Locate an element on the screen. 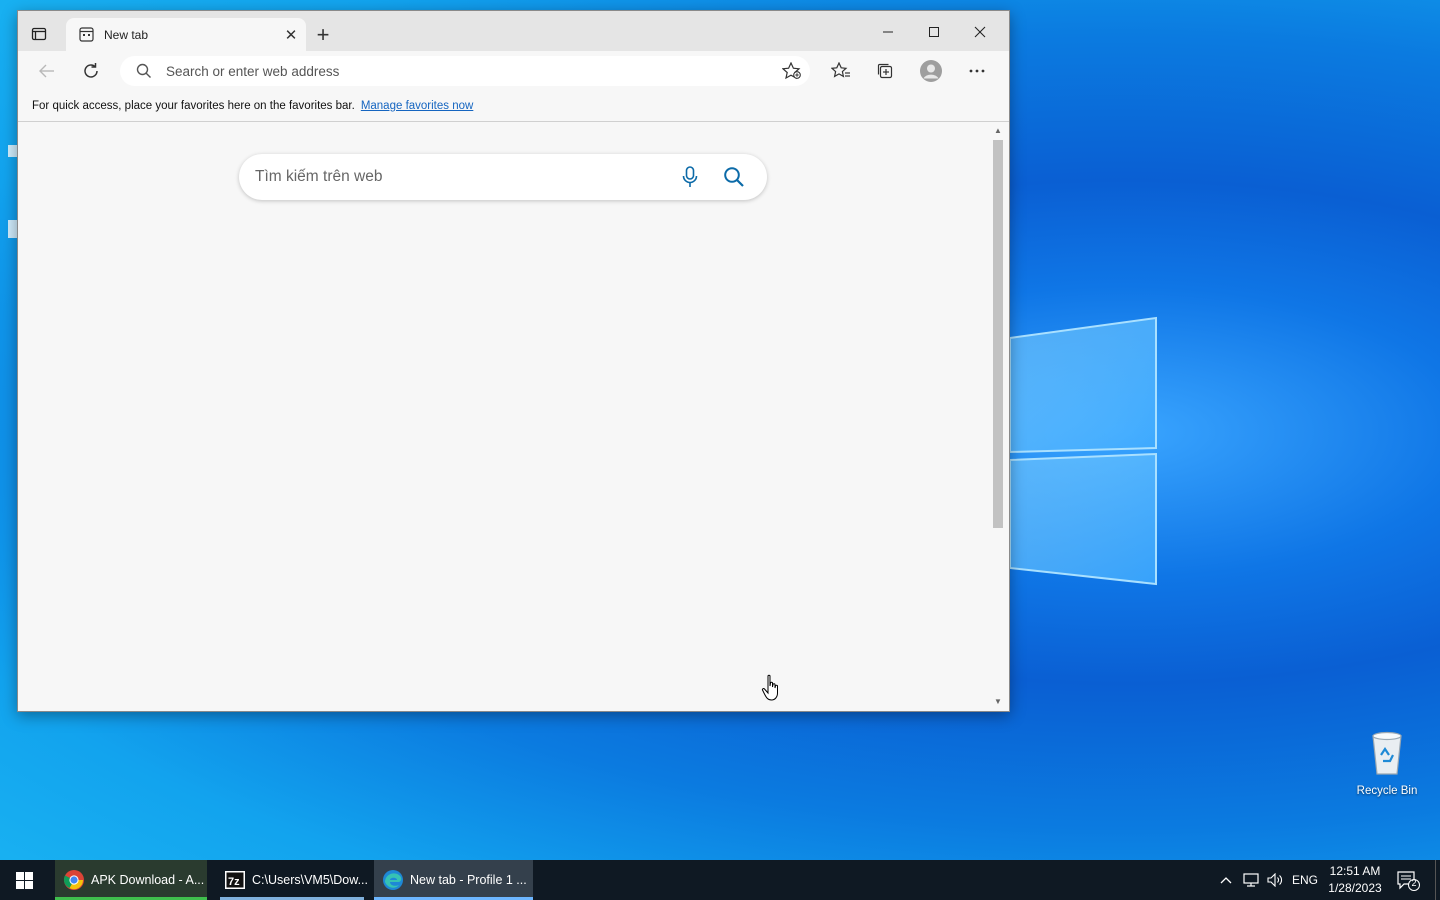 This screenshot has height=900, width=1440. navigation-toolbar is located at coordinates (513, 71).